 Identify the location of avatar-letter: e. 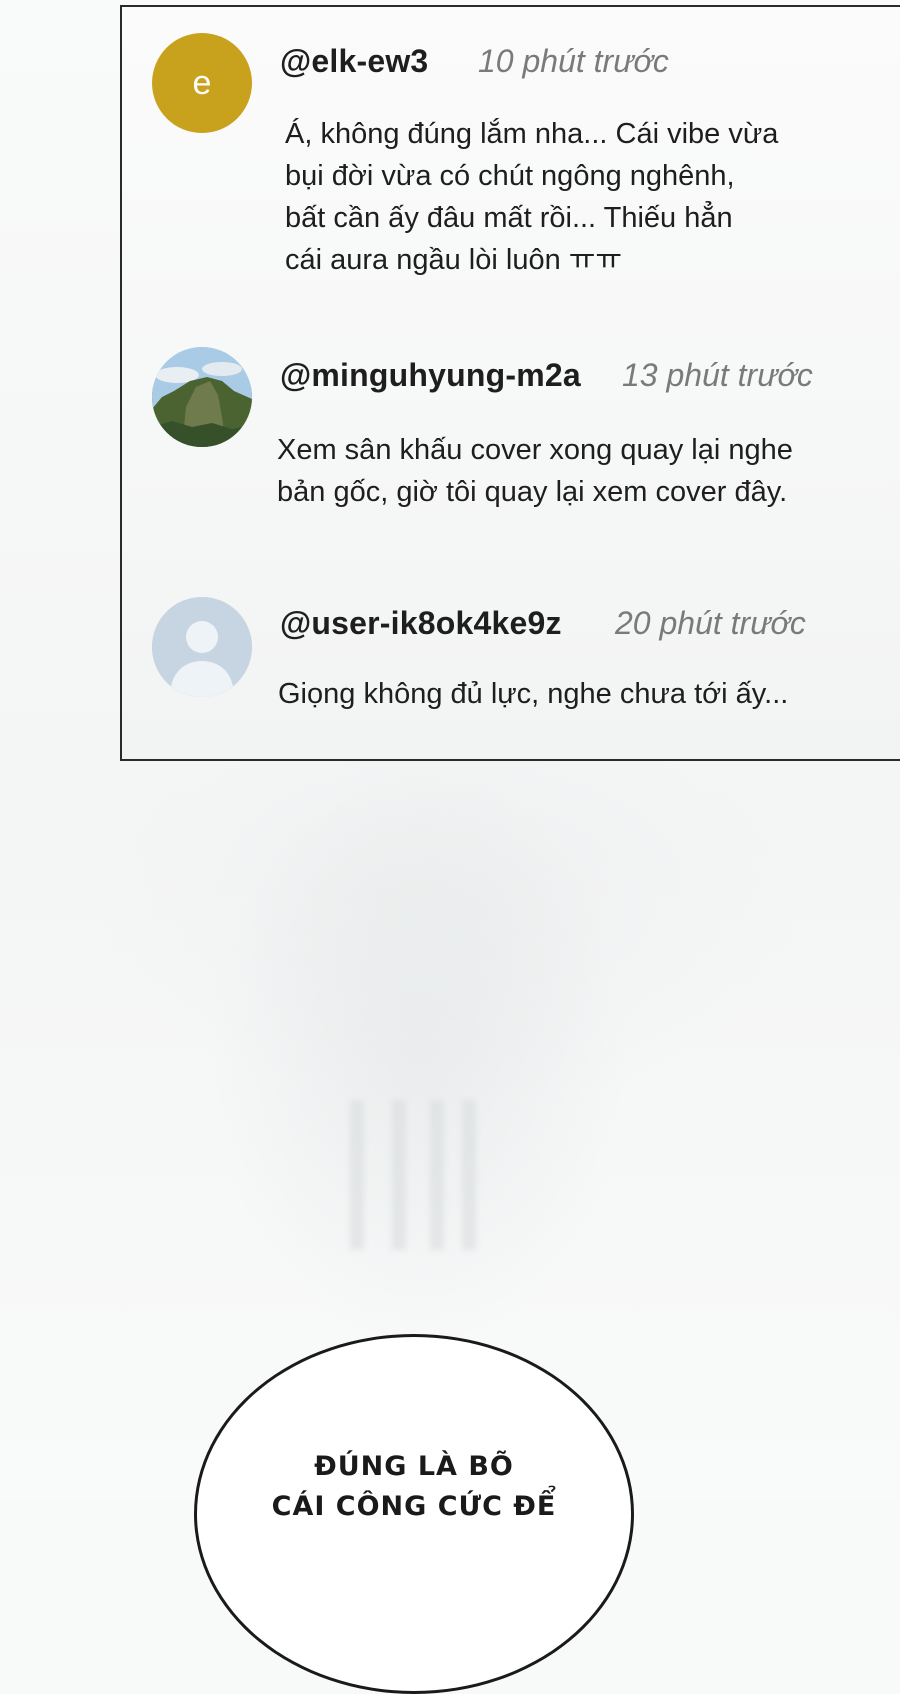
(202, 82).